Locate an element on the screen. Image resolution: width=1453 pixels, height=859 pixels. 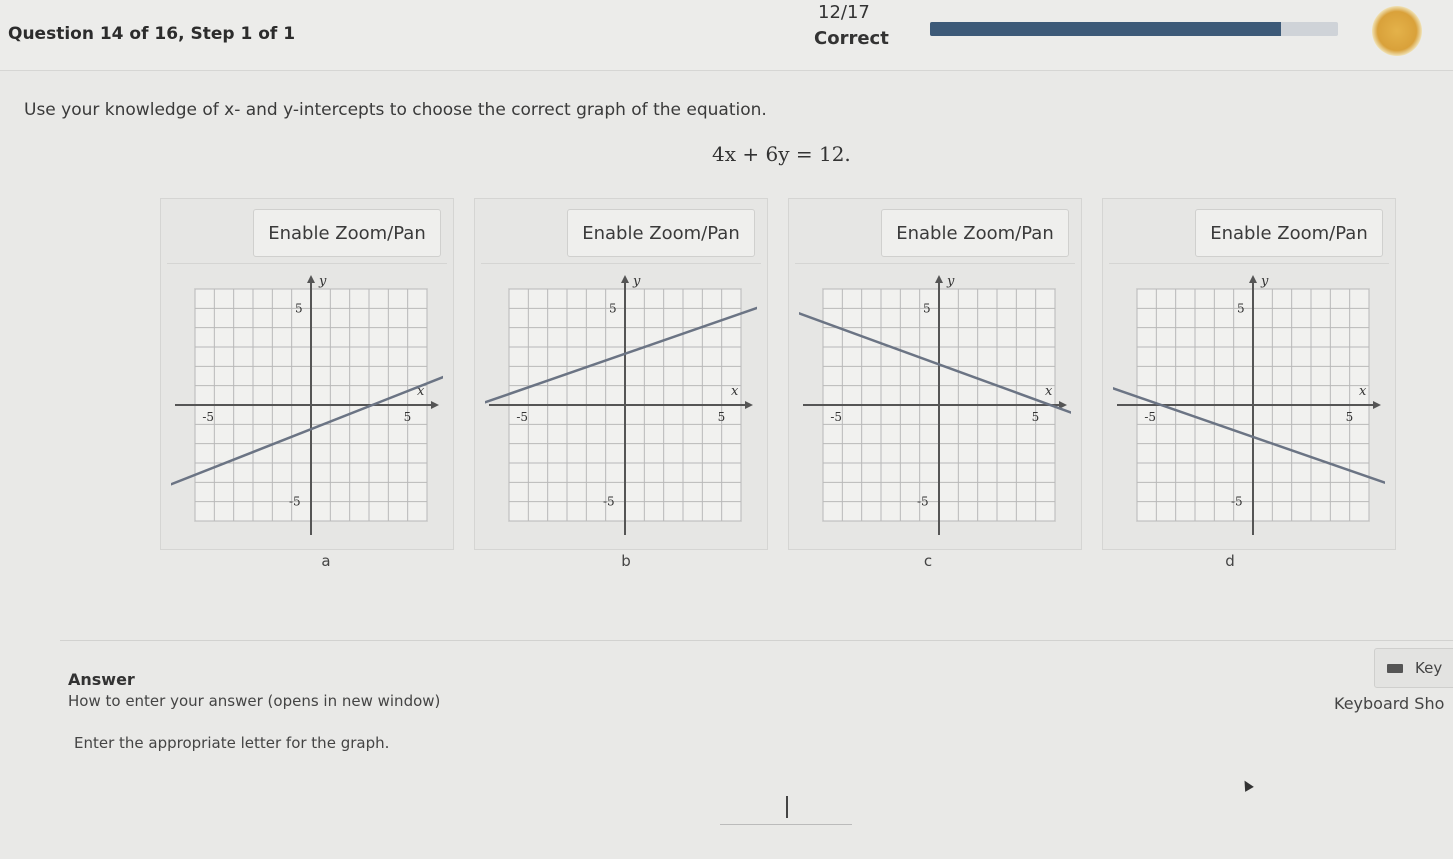
graph-card-a: Enable Zoom/Pan 5 -5 5 -5 x y is located at coordinates (307, 374).